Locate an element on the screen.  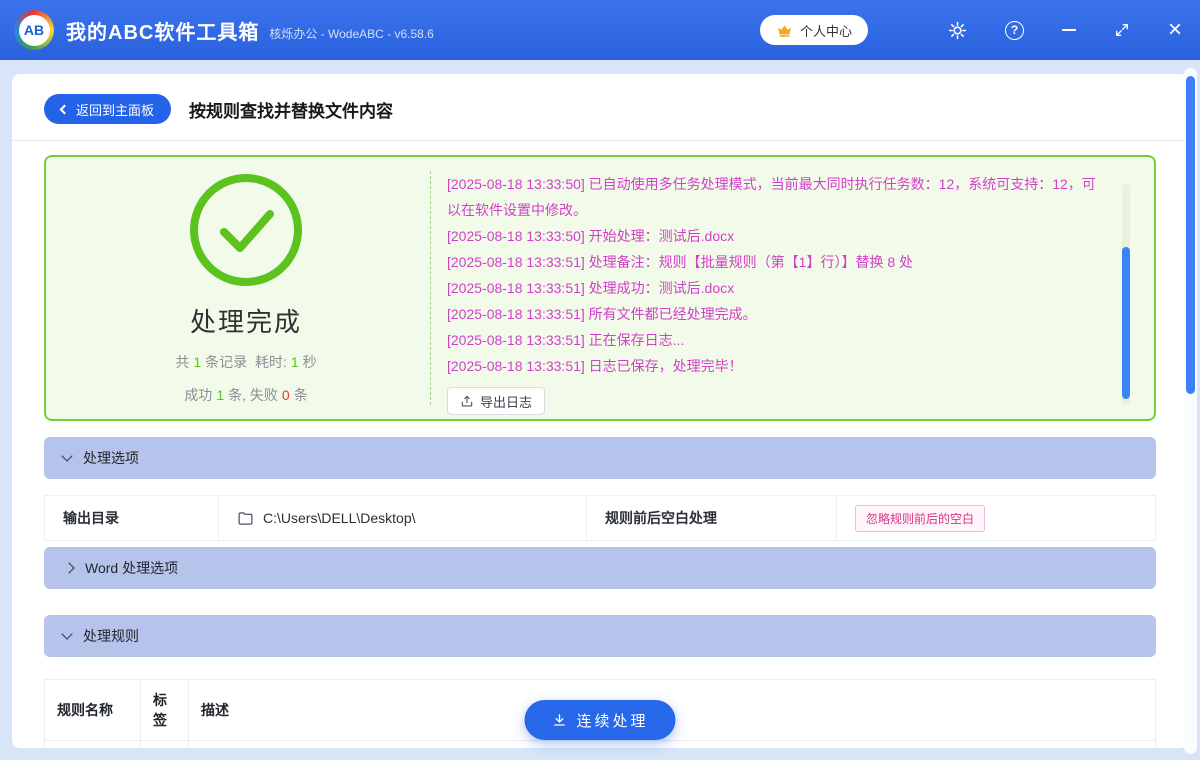
app-subtitle: 核烁办公 - WodeABC - v6.58.6 is located at coordinates (351, 34).